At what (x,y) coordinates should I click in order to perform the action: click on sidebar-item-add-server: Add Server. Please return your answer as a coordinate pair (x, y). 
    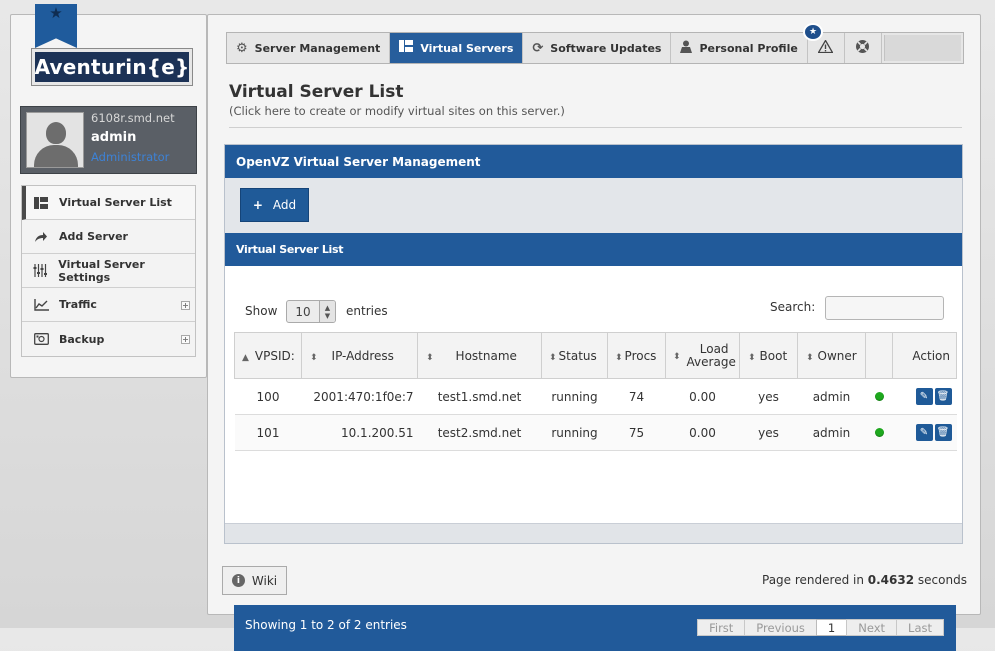
    Looking at the image, I should click on (108, 237).